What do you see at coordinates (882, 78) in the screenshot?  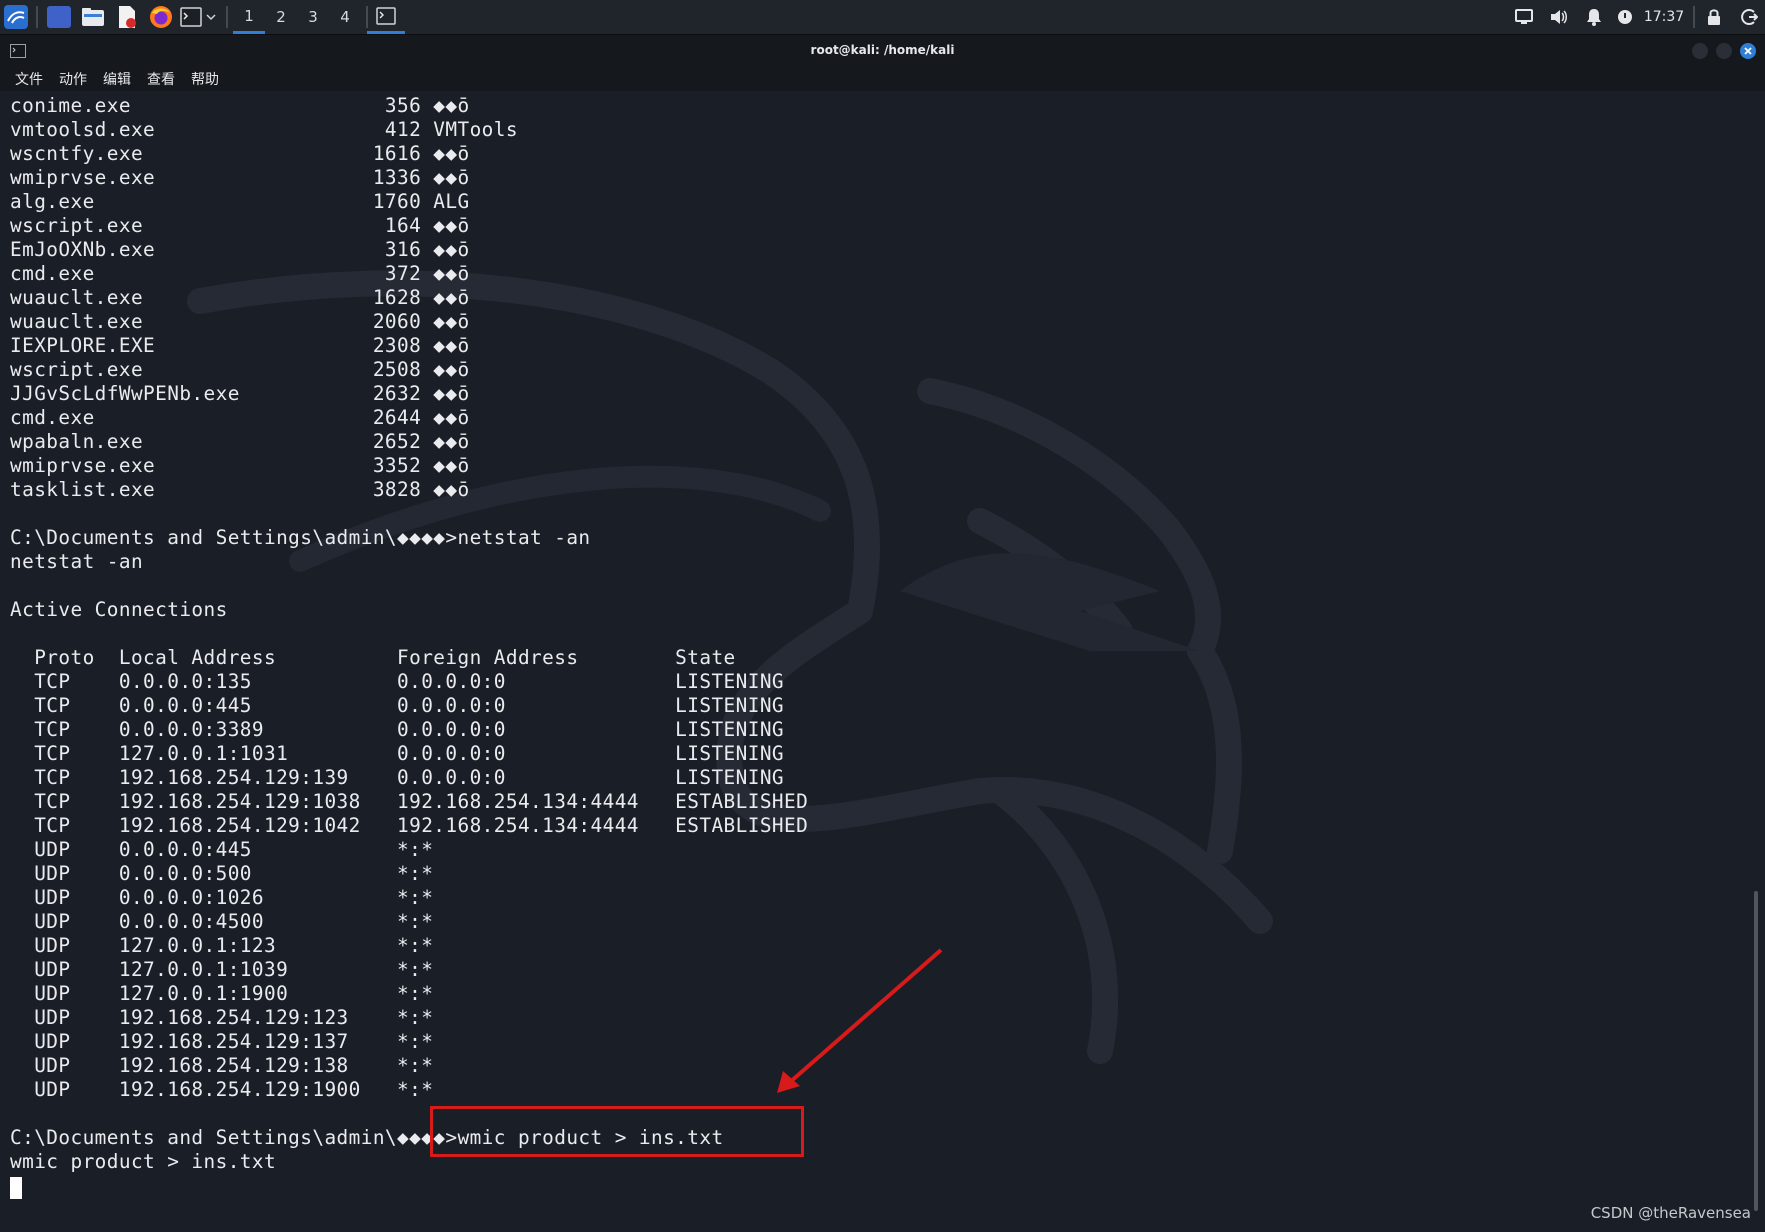 I see `menu-bar: 文件 动作 编辑 查看 帮助` at bounding box center [882, 78].